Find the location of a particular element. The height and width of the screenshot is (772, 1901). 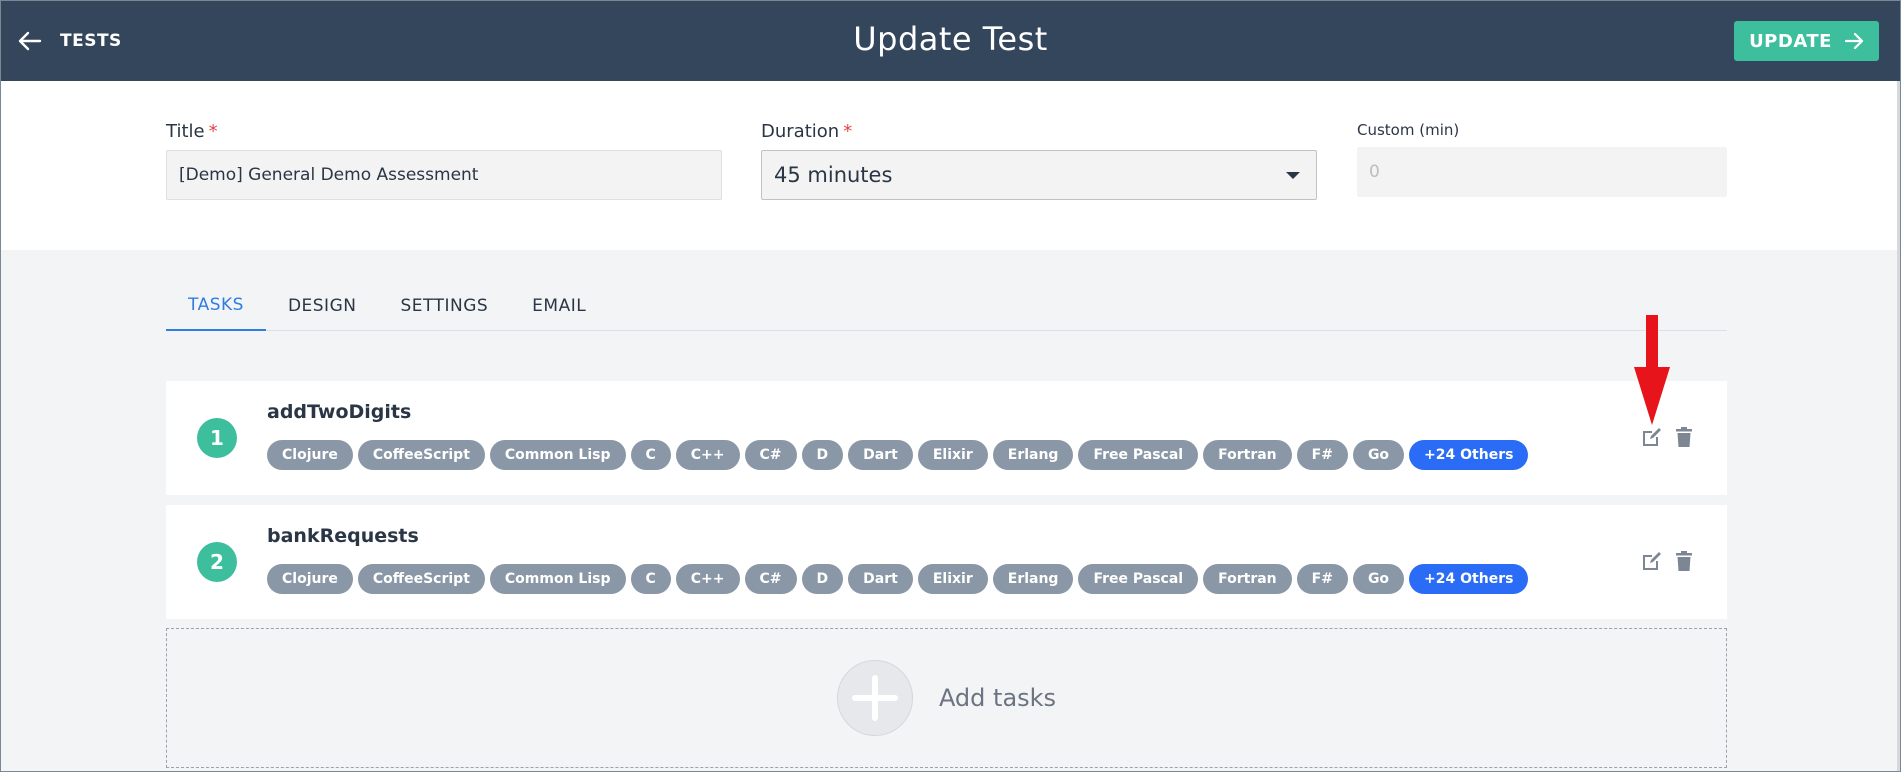

top-bar: TESTS Update Test UPDATE is located at coordinates (950, 40).